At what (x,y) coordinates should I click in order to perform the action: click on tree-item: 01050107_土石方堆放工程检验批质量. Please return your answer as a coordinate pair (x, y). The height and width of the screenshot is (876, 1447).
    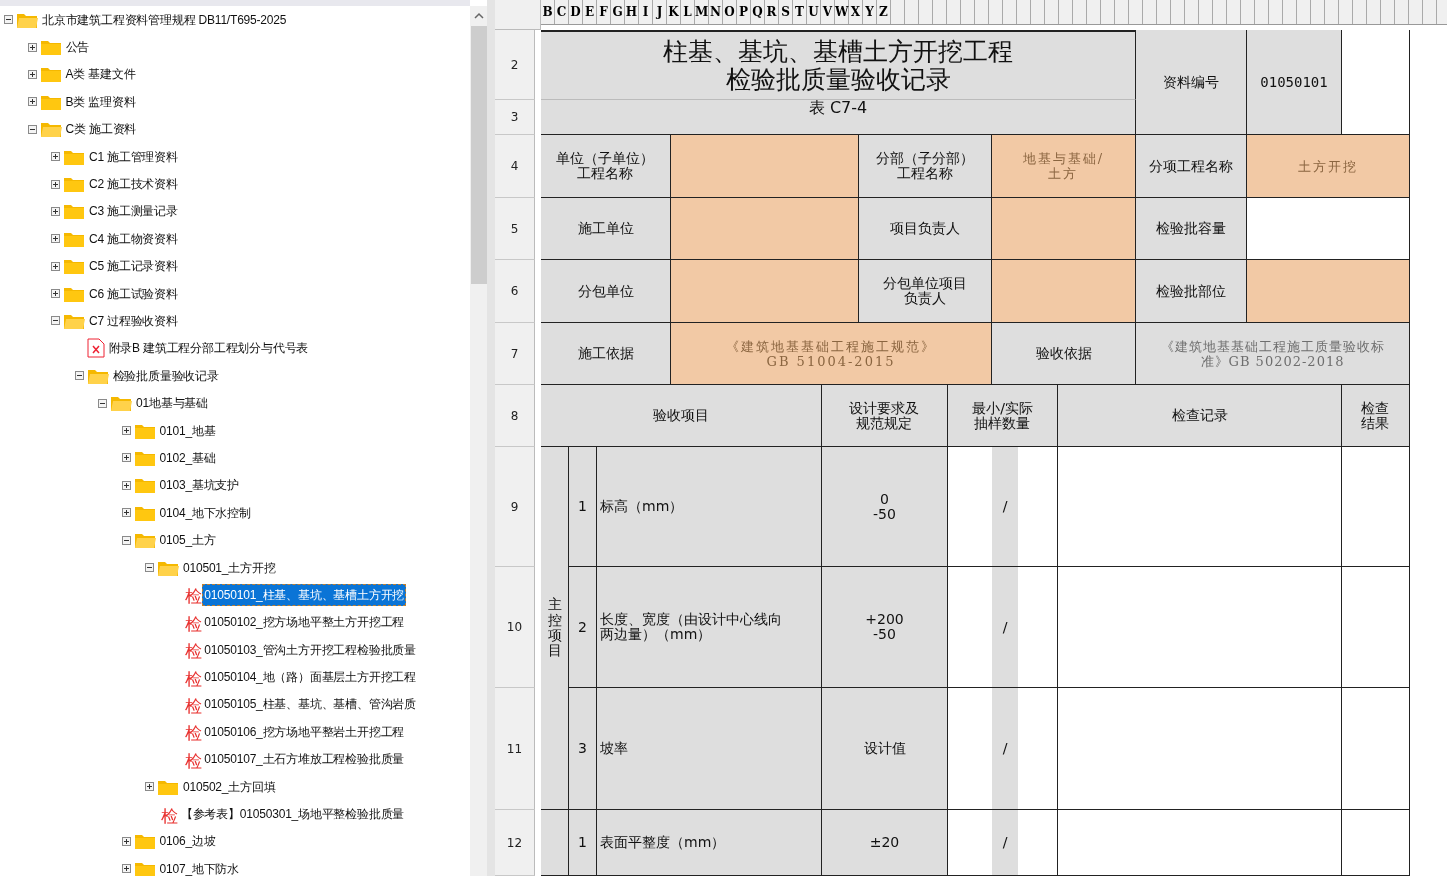
    Looking at the image, I should click on (304, 759).